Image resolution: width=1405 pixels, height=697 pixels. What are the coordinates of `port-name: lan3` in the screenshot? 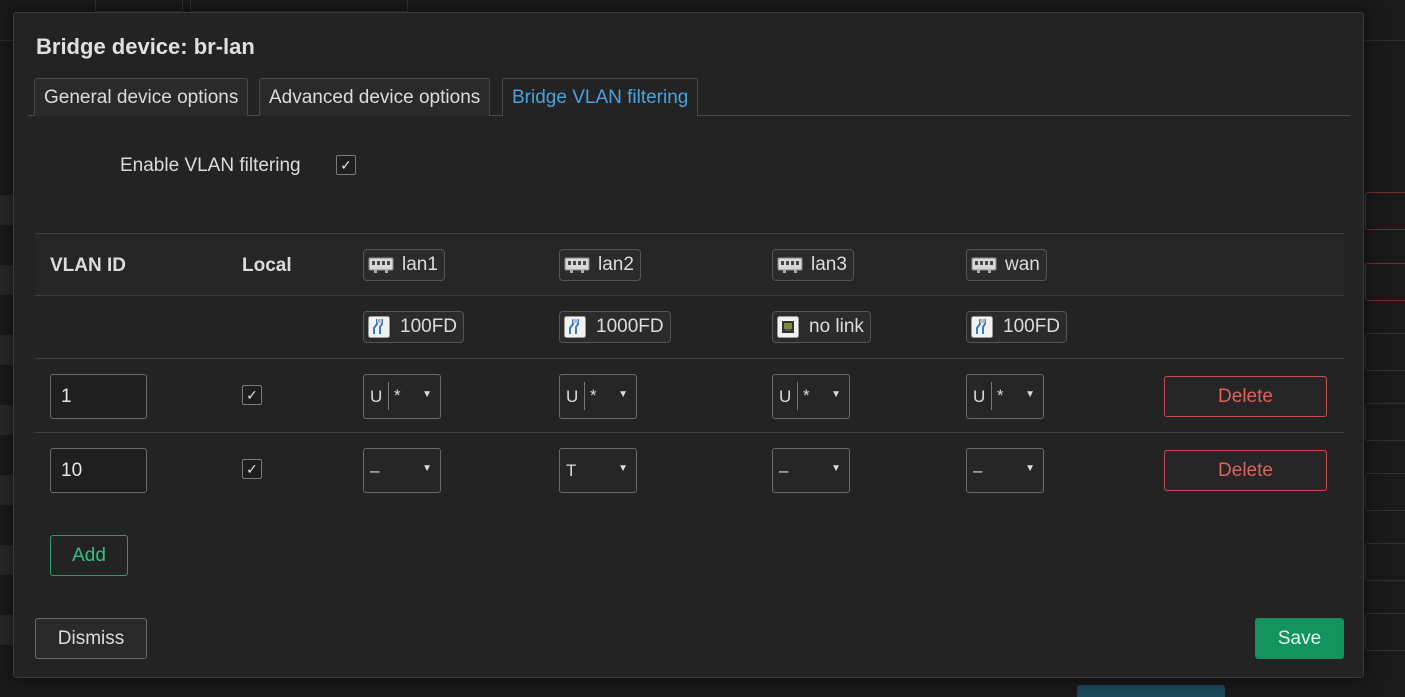 It's located at (829, 264).